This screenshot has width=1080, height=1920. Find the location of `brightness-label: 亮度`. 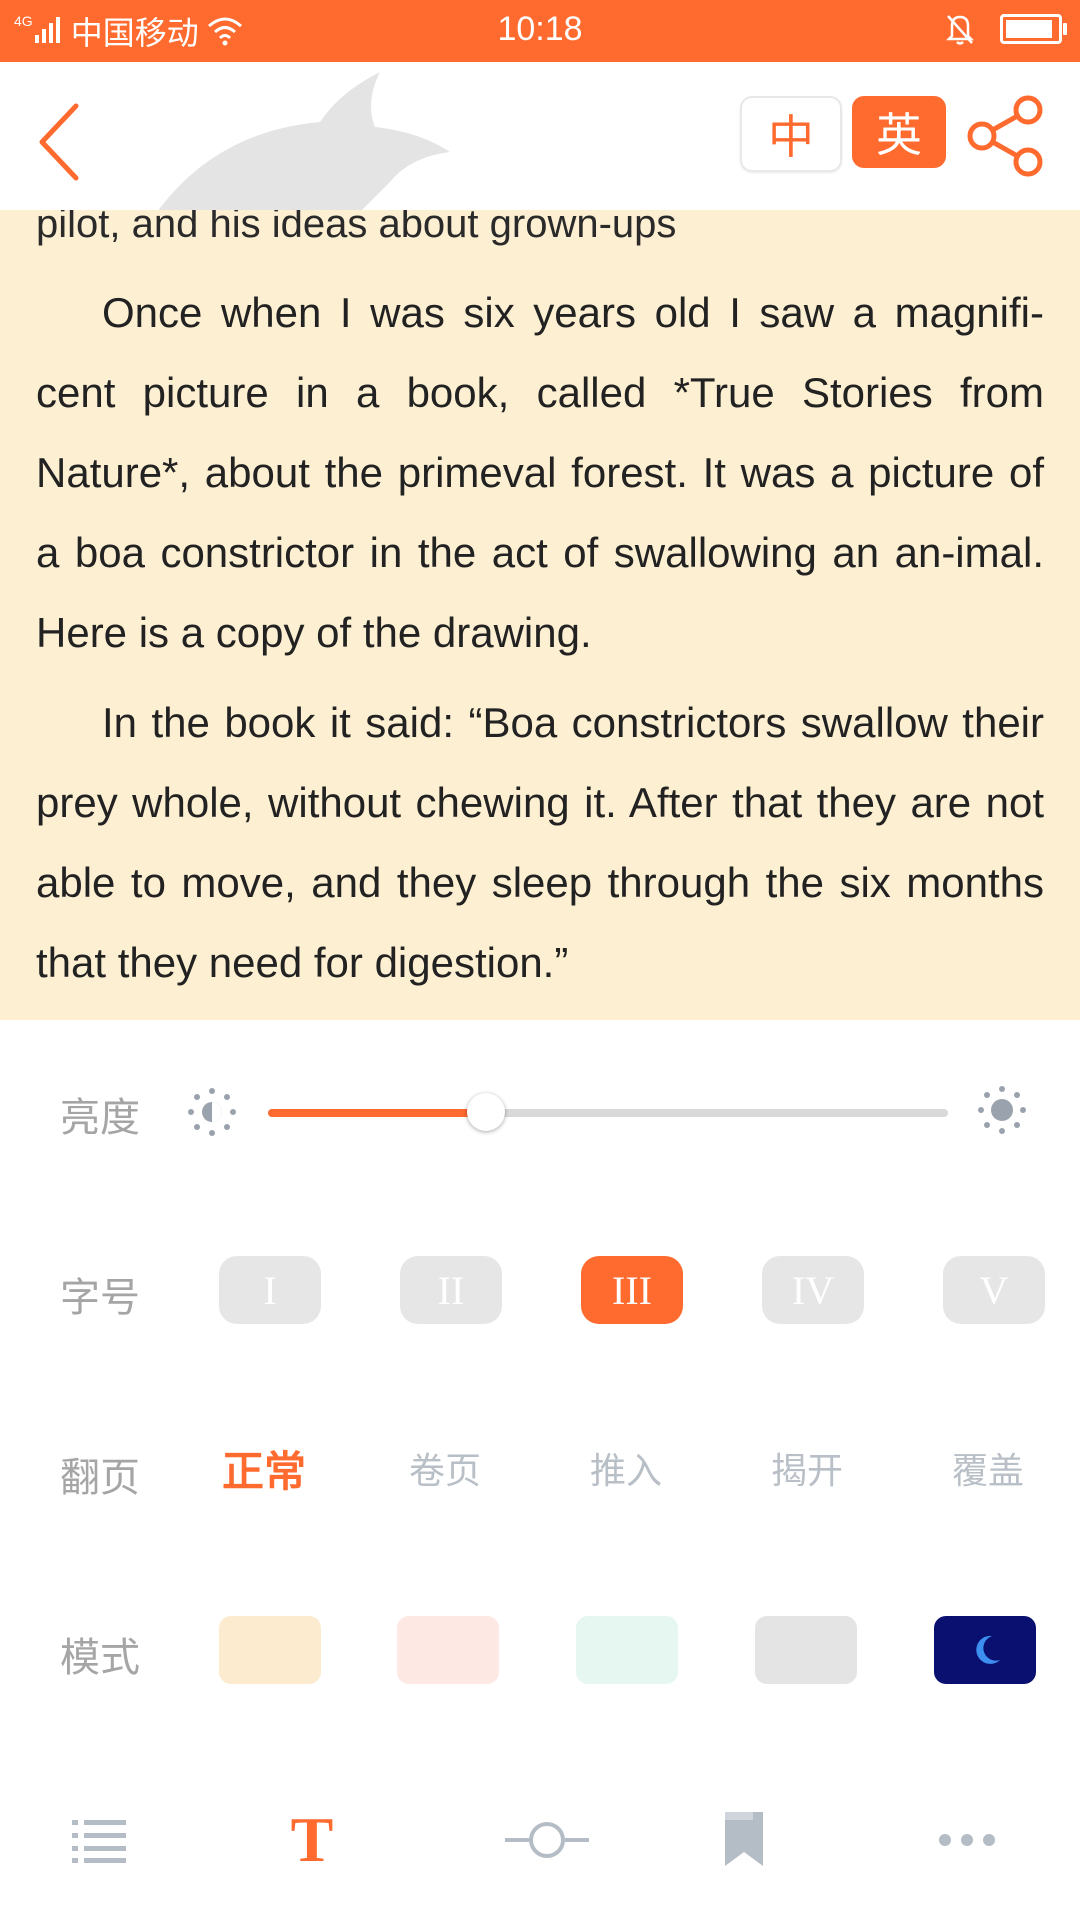

brightness-label: 亮度 is located at coordinates (100, 1118).